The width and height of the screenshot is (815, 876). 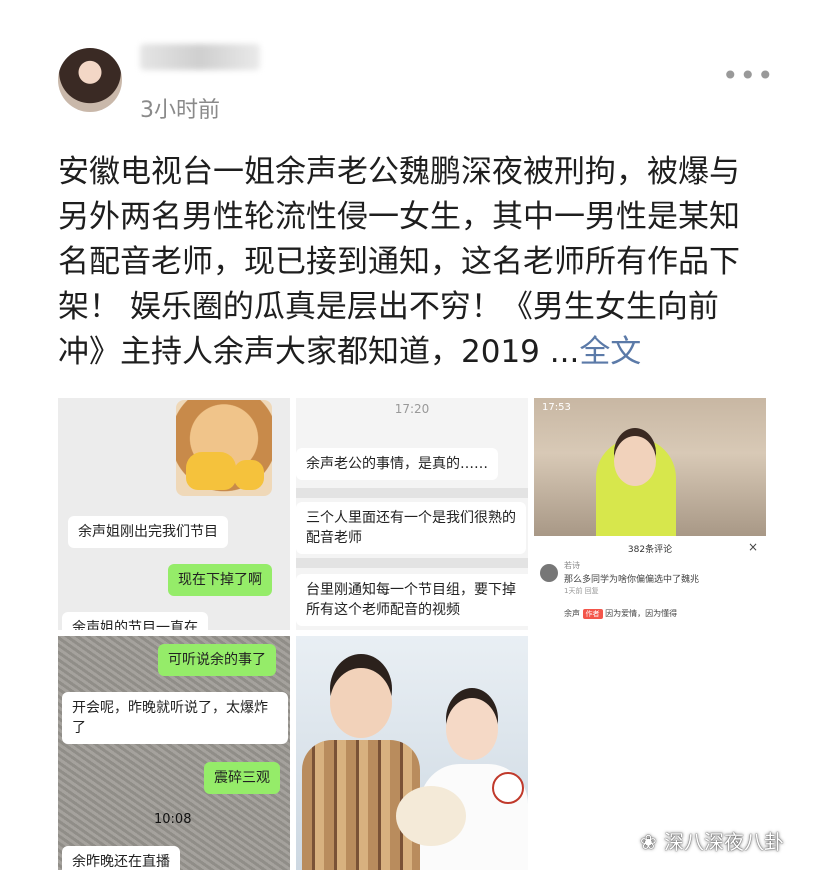 I want to click on person-head, so click(x=635, y=461).